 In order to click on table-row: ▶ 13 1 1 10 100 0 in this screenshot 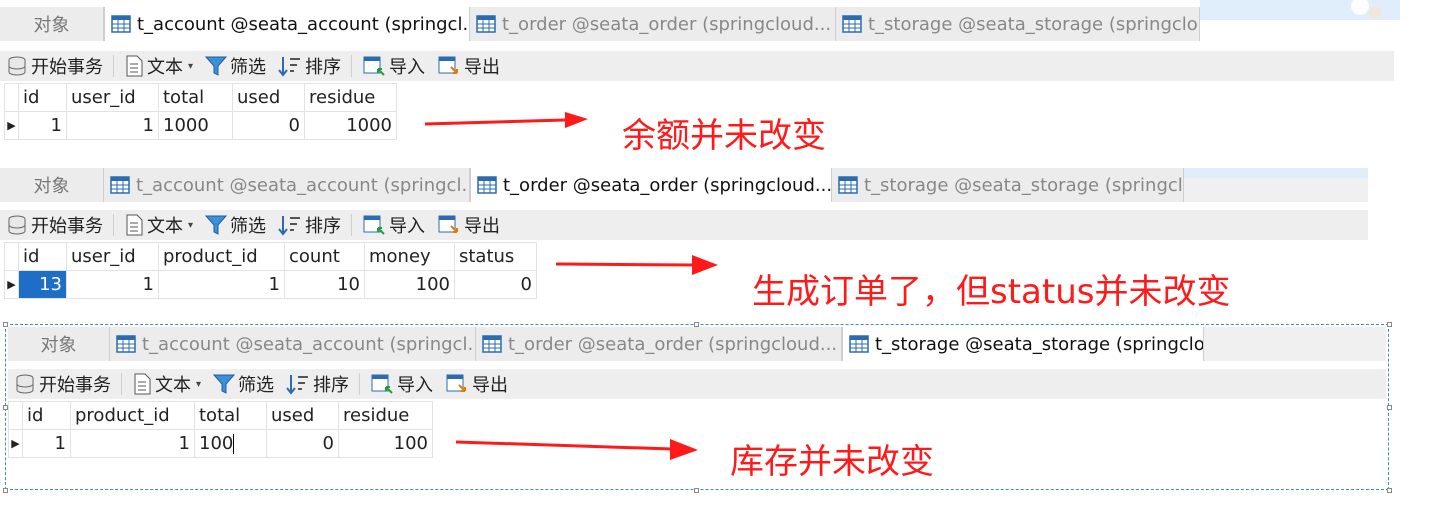, I will do `click(270, 284)`.